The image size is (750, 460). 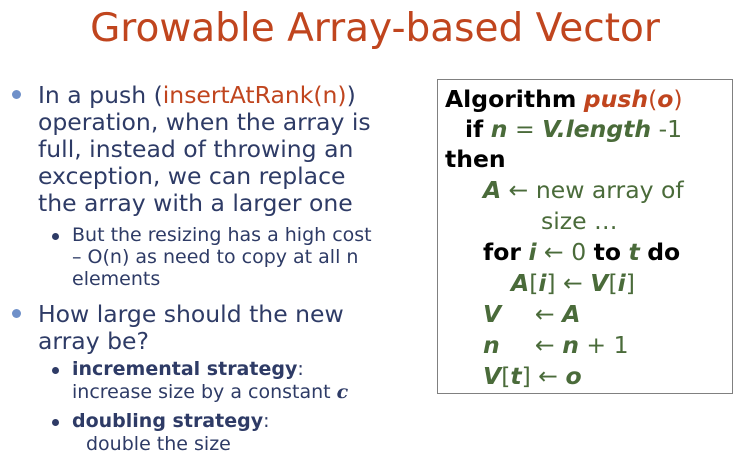 I want to click on algo-line-increment: n ← n + 1, so click(x=556, y=345).